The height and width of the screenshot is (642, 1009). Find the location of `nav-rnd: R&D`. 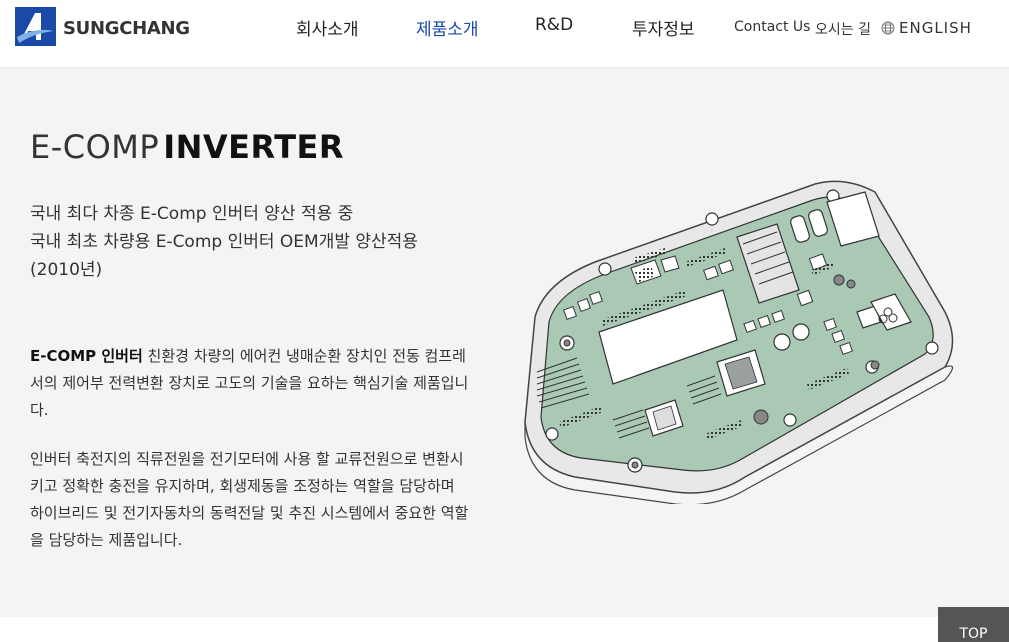

nav-rnd: R&D is located at coordinates (554, 25).